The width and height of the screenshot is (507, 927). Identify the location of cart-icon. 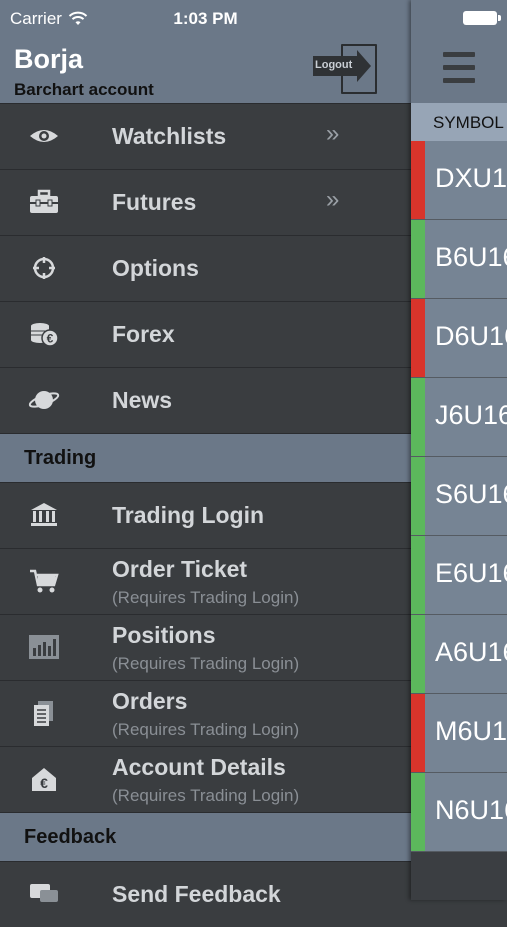
(44, 581).